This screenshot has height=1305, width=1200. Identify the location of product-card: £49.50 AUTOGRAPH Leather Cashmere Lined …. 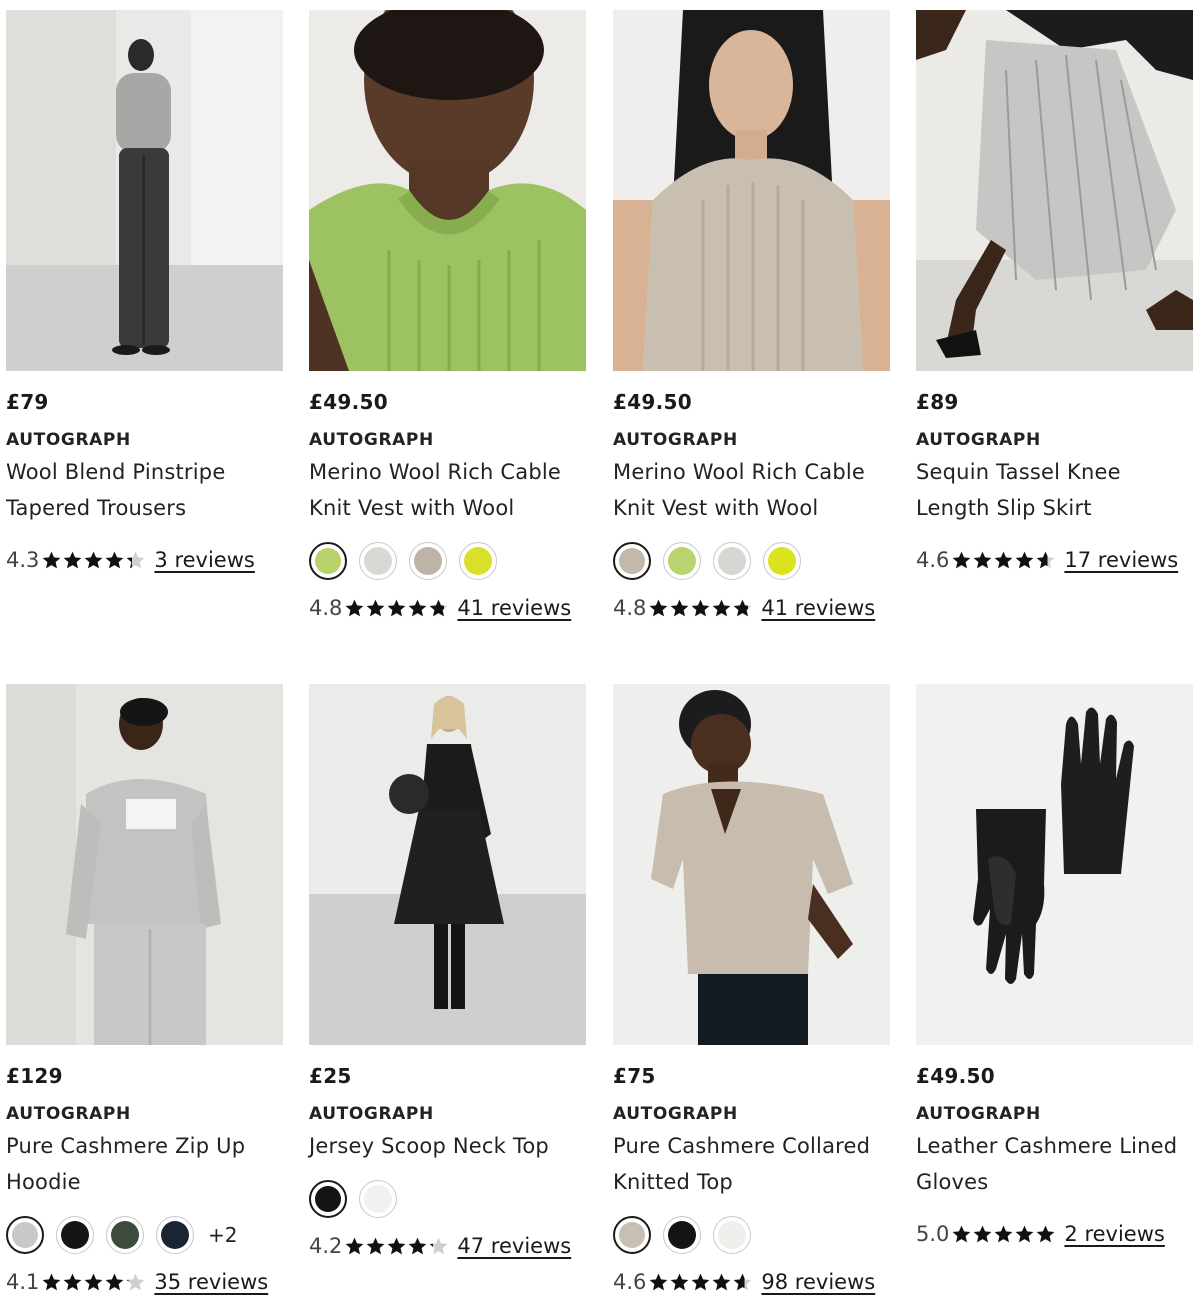
(1054, 966).